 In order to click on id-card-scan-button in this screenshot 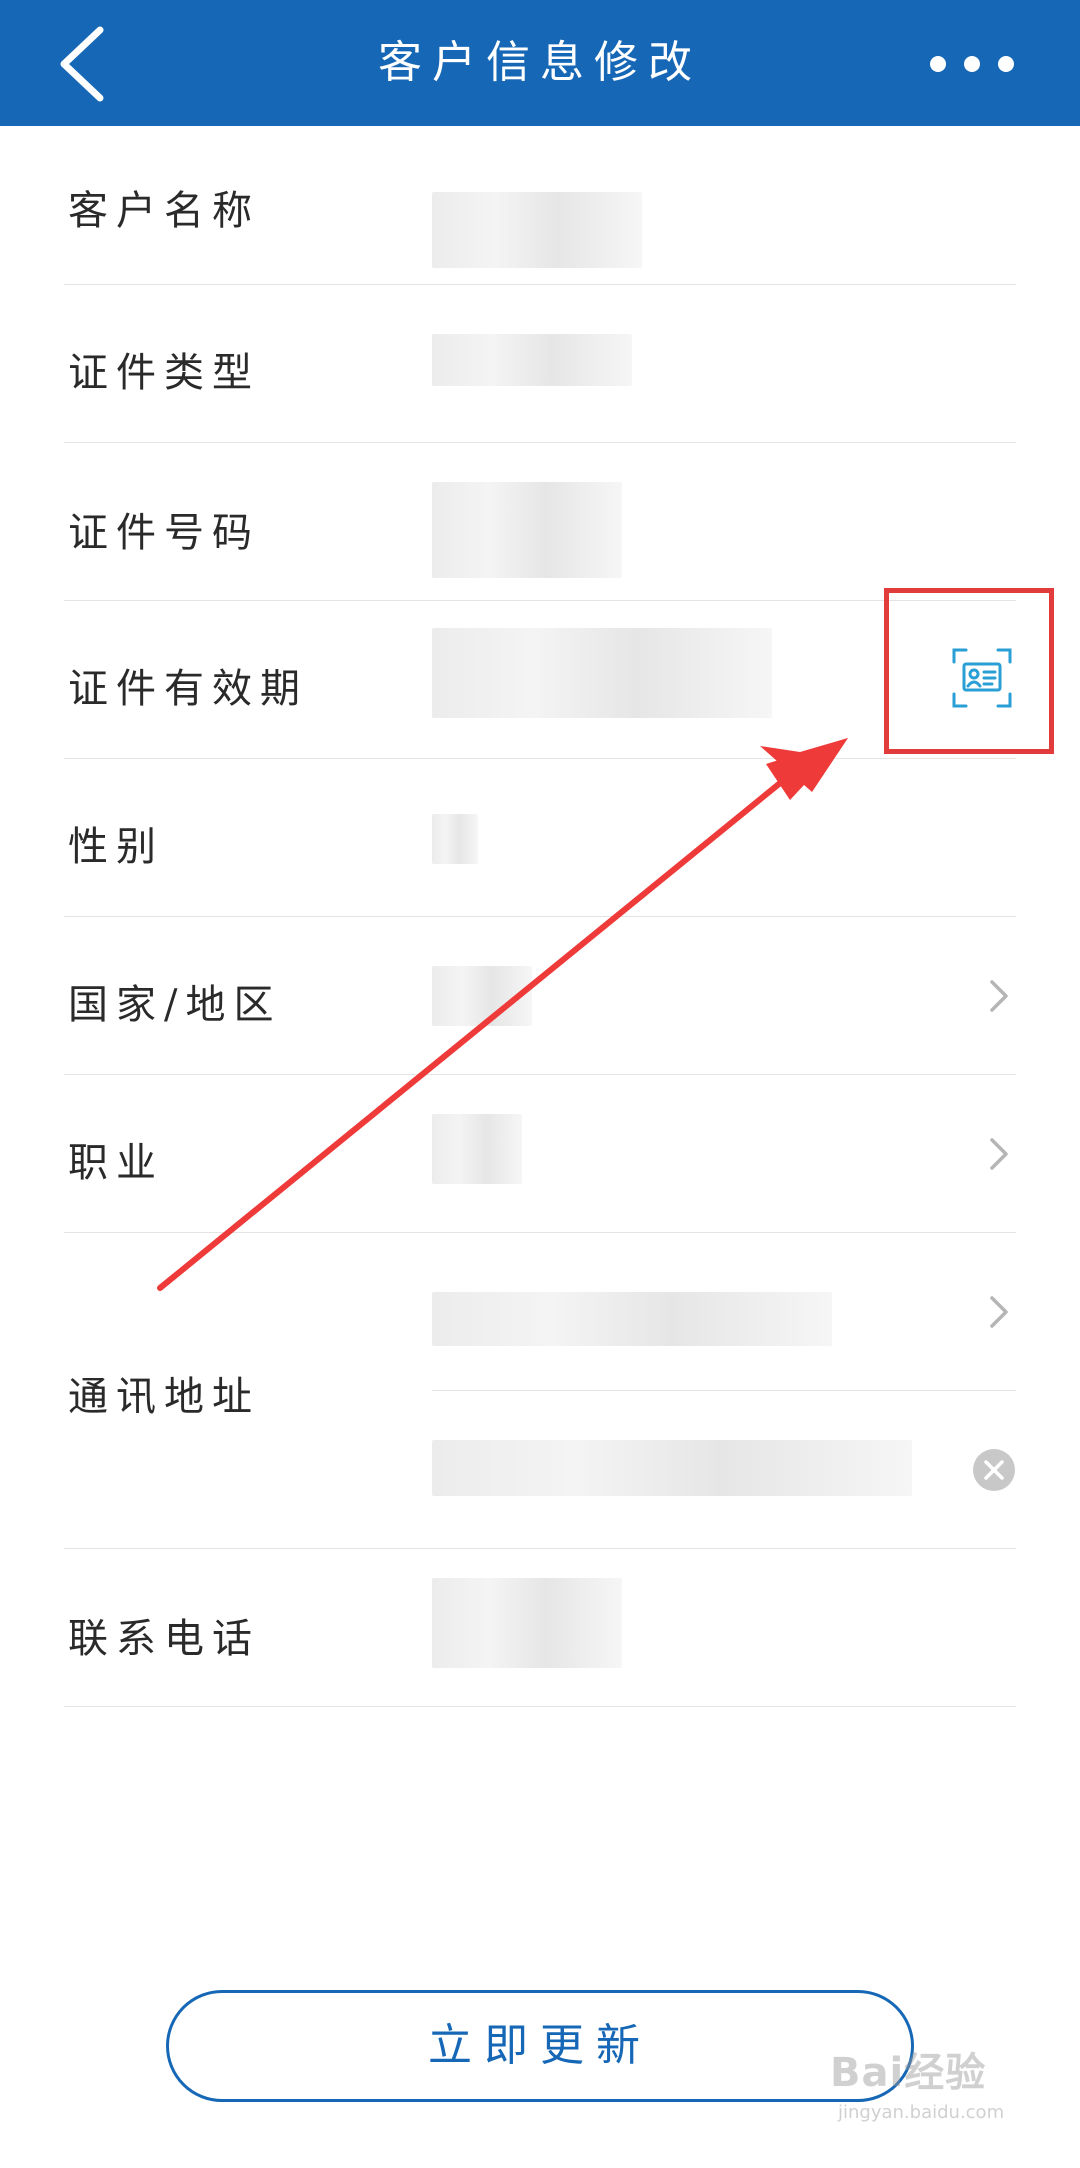, I will do `click(982, 678)`.